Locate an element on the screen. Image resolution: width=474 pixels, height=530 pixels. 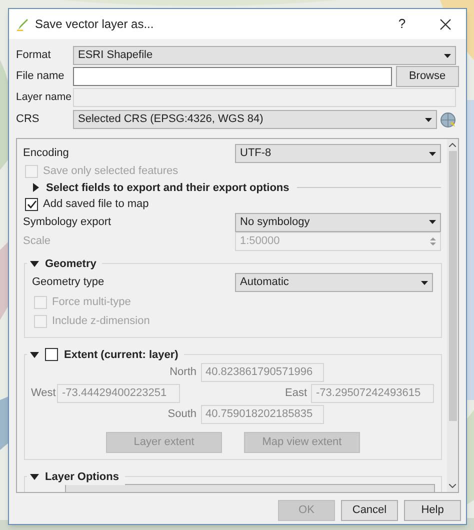
group-heading: Layer Options is located at coordinates (82, 477).